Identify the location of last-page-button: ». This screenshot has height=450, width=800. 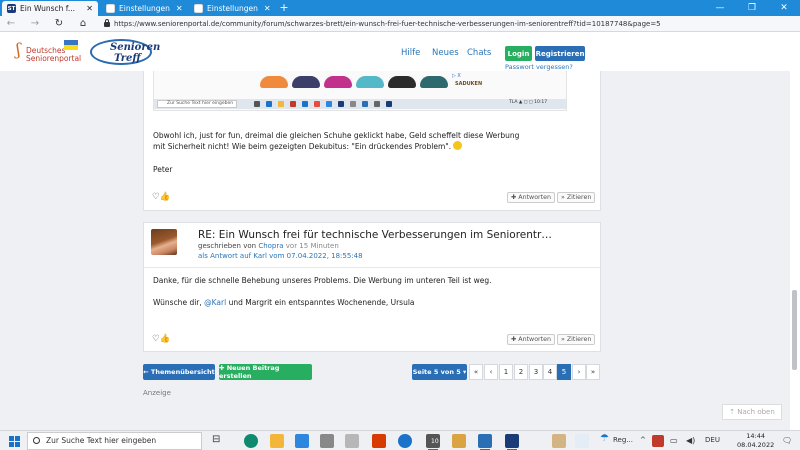
(593, 372).